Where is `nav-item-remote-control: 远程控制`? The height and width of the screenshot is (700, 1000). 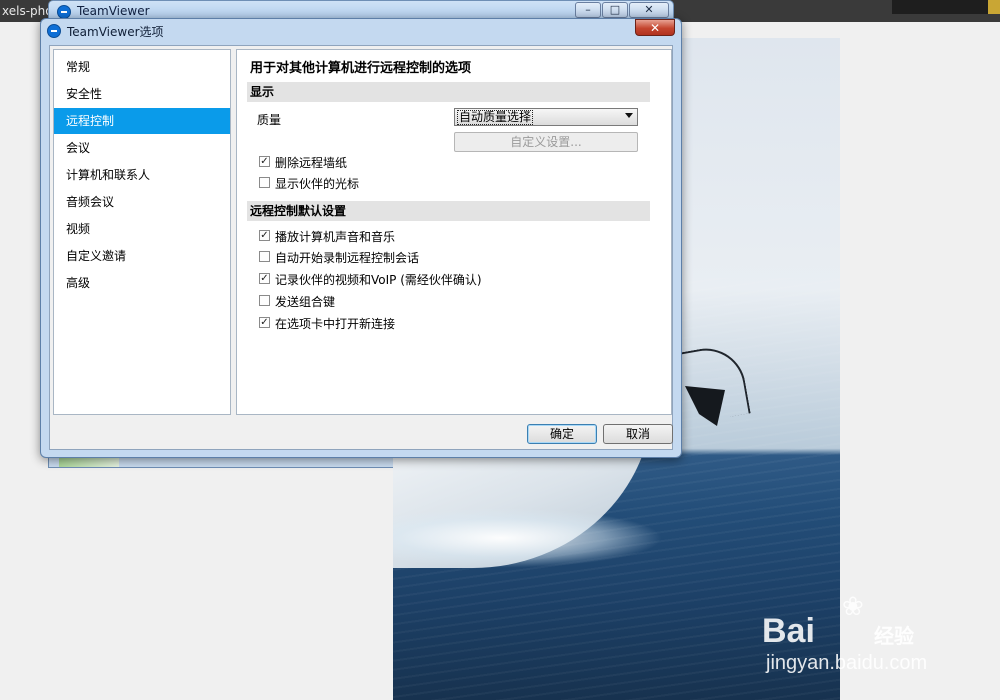
nav-item-remote-control: 远程控制 is located at coordinates (142, 121).